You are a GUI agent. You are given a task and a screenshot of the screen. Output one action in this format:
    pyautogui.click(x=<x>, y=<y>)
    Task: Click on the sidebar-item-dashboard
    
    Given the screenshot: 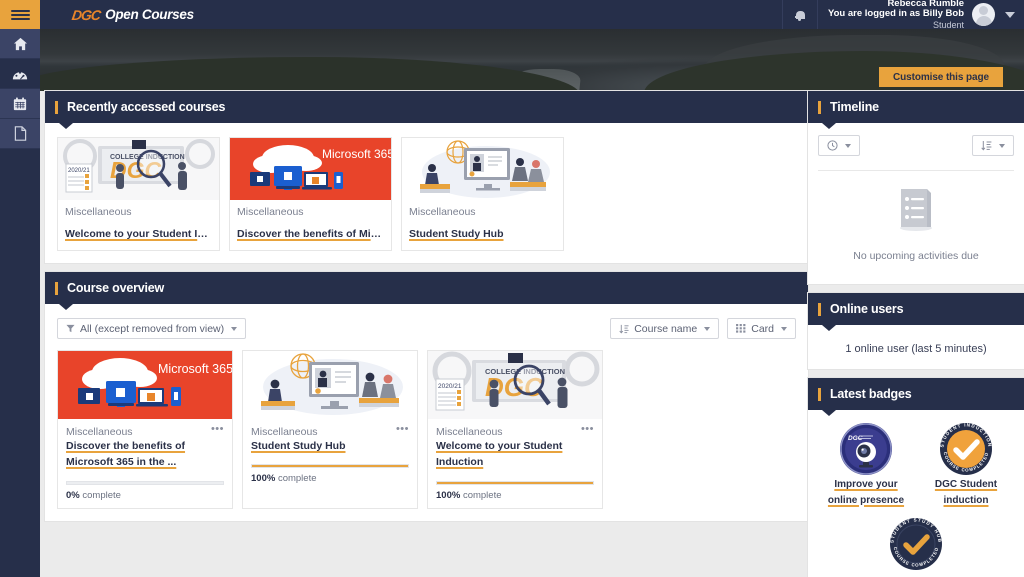 What is the action you would take?
    pyautogui.click(x=20, y=74)
    